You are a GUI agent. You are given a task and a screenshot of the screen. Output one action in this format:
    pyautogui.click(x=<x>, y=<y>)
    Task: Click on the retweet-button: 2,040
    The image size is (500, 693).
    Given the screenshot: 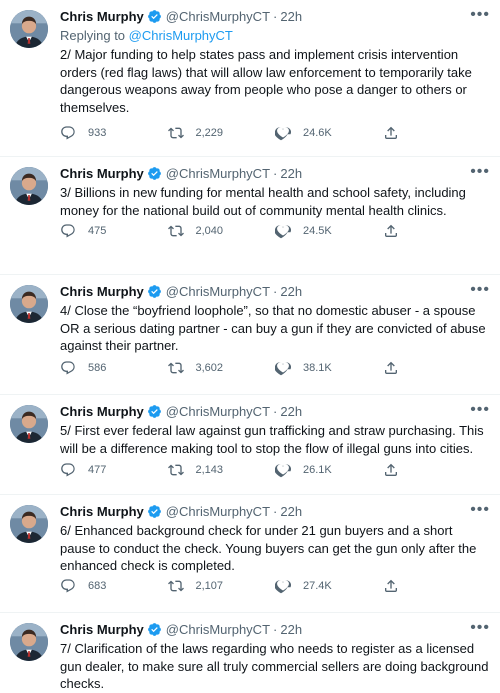 What is the action you would take?
    pyautogui.click(x=222, y=231)
    